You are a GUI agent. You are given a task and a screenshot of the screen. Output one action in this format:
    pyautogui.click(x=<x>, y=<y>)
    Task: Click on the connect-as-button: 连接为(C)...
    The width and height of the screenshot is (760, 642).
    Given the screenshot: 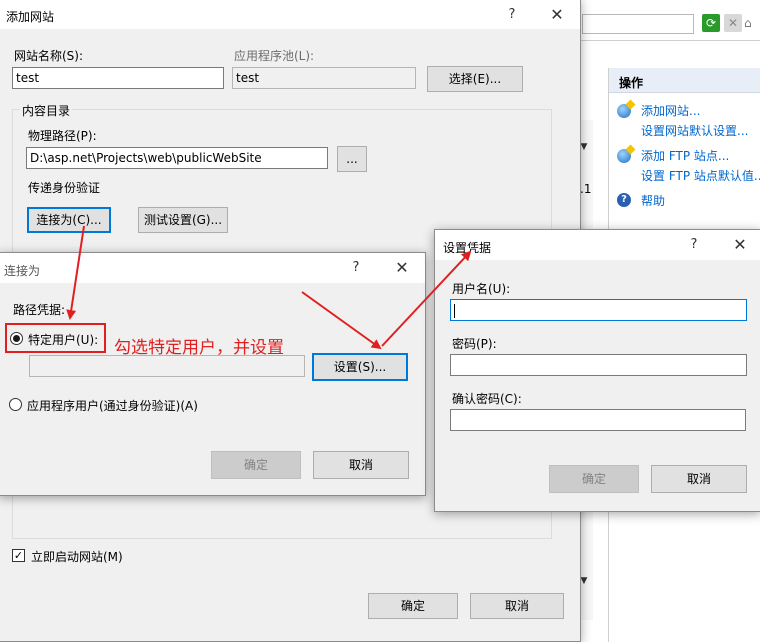 What is the action you would take?
    pyautogui.click(x=69, y=220)
    